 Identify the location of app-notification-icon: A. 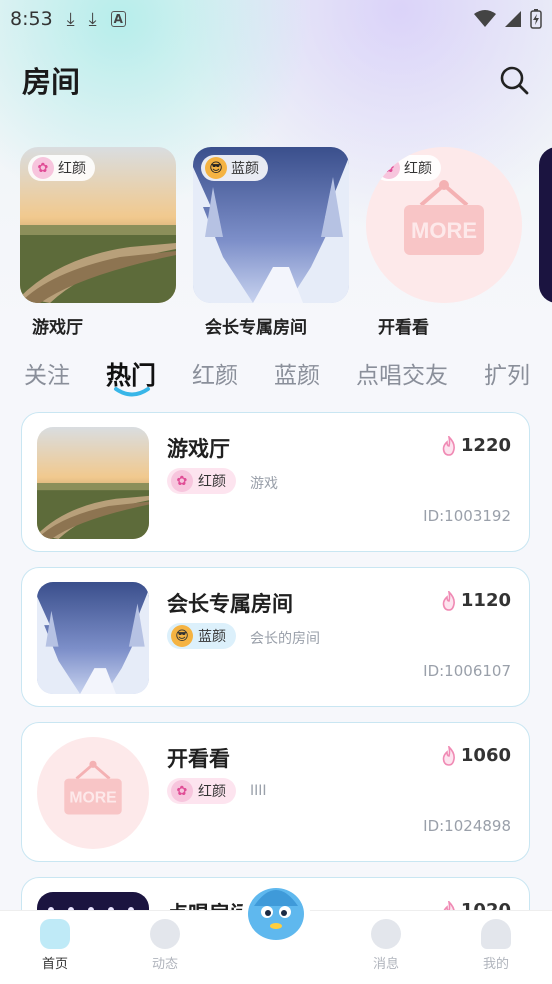
(118, 19).